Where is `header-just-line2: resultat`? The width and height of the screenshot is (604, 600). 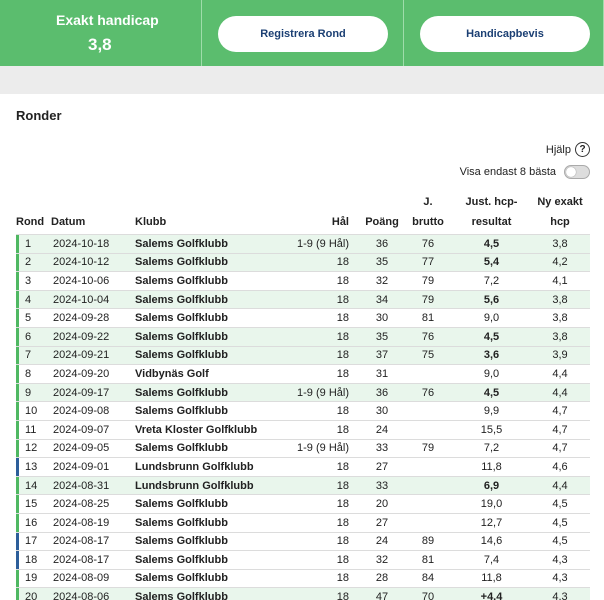 header-just-line2: resultat is located at coordinates (491, 222).